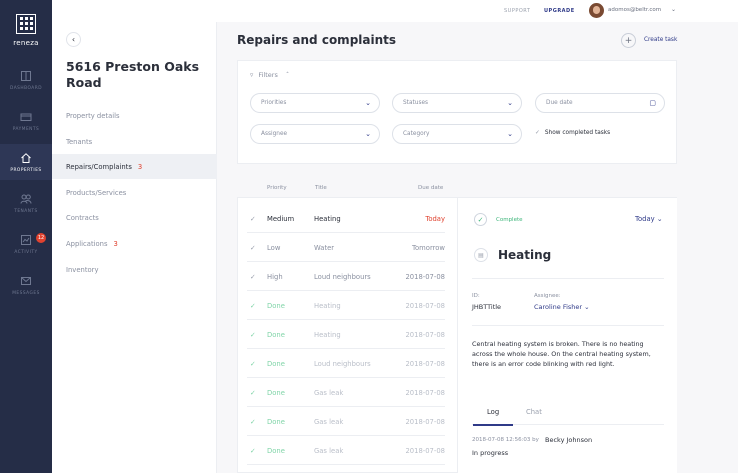  Describe the element at coordinates (26, 88) in the screenshot. I see `nav-label: DASHBOARD` at that location.